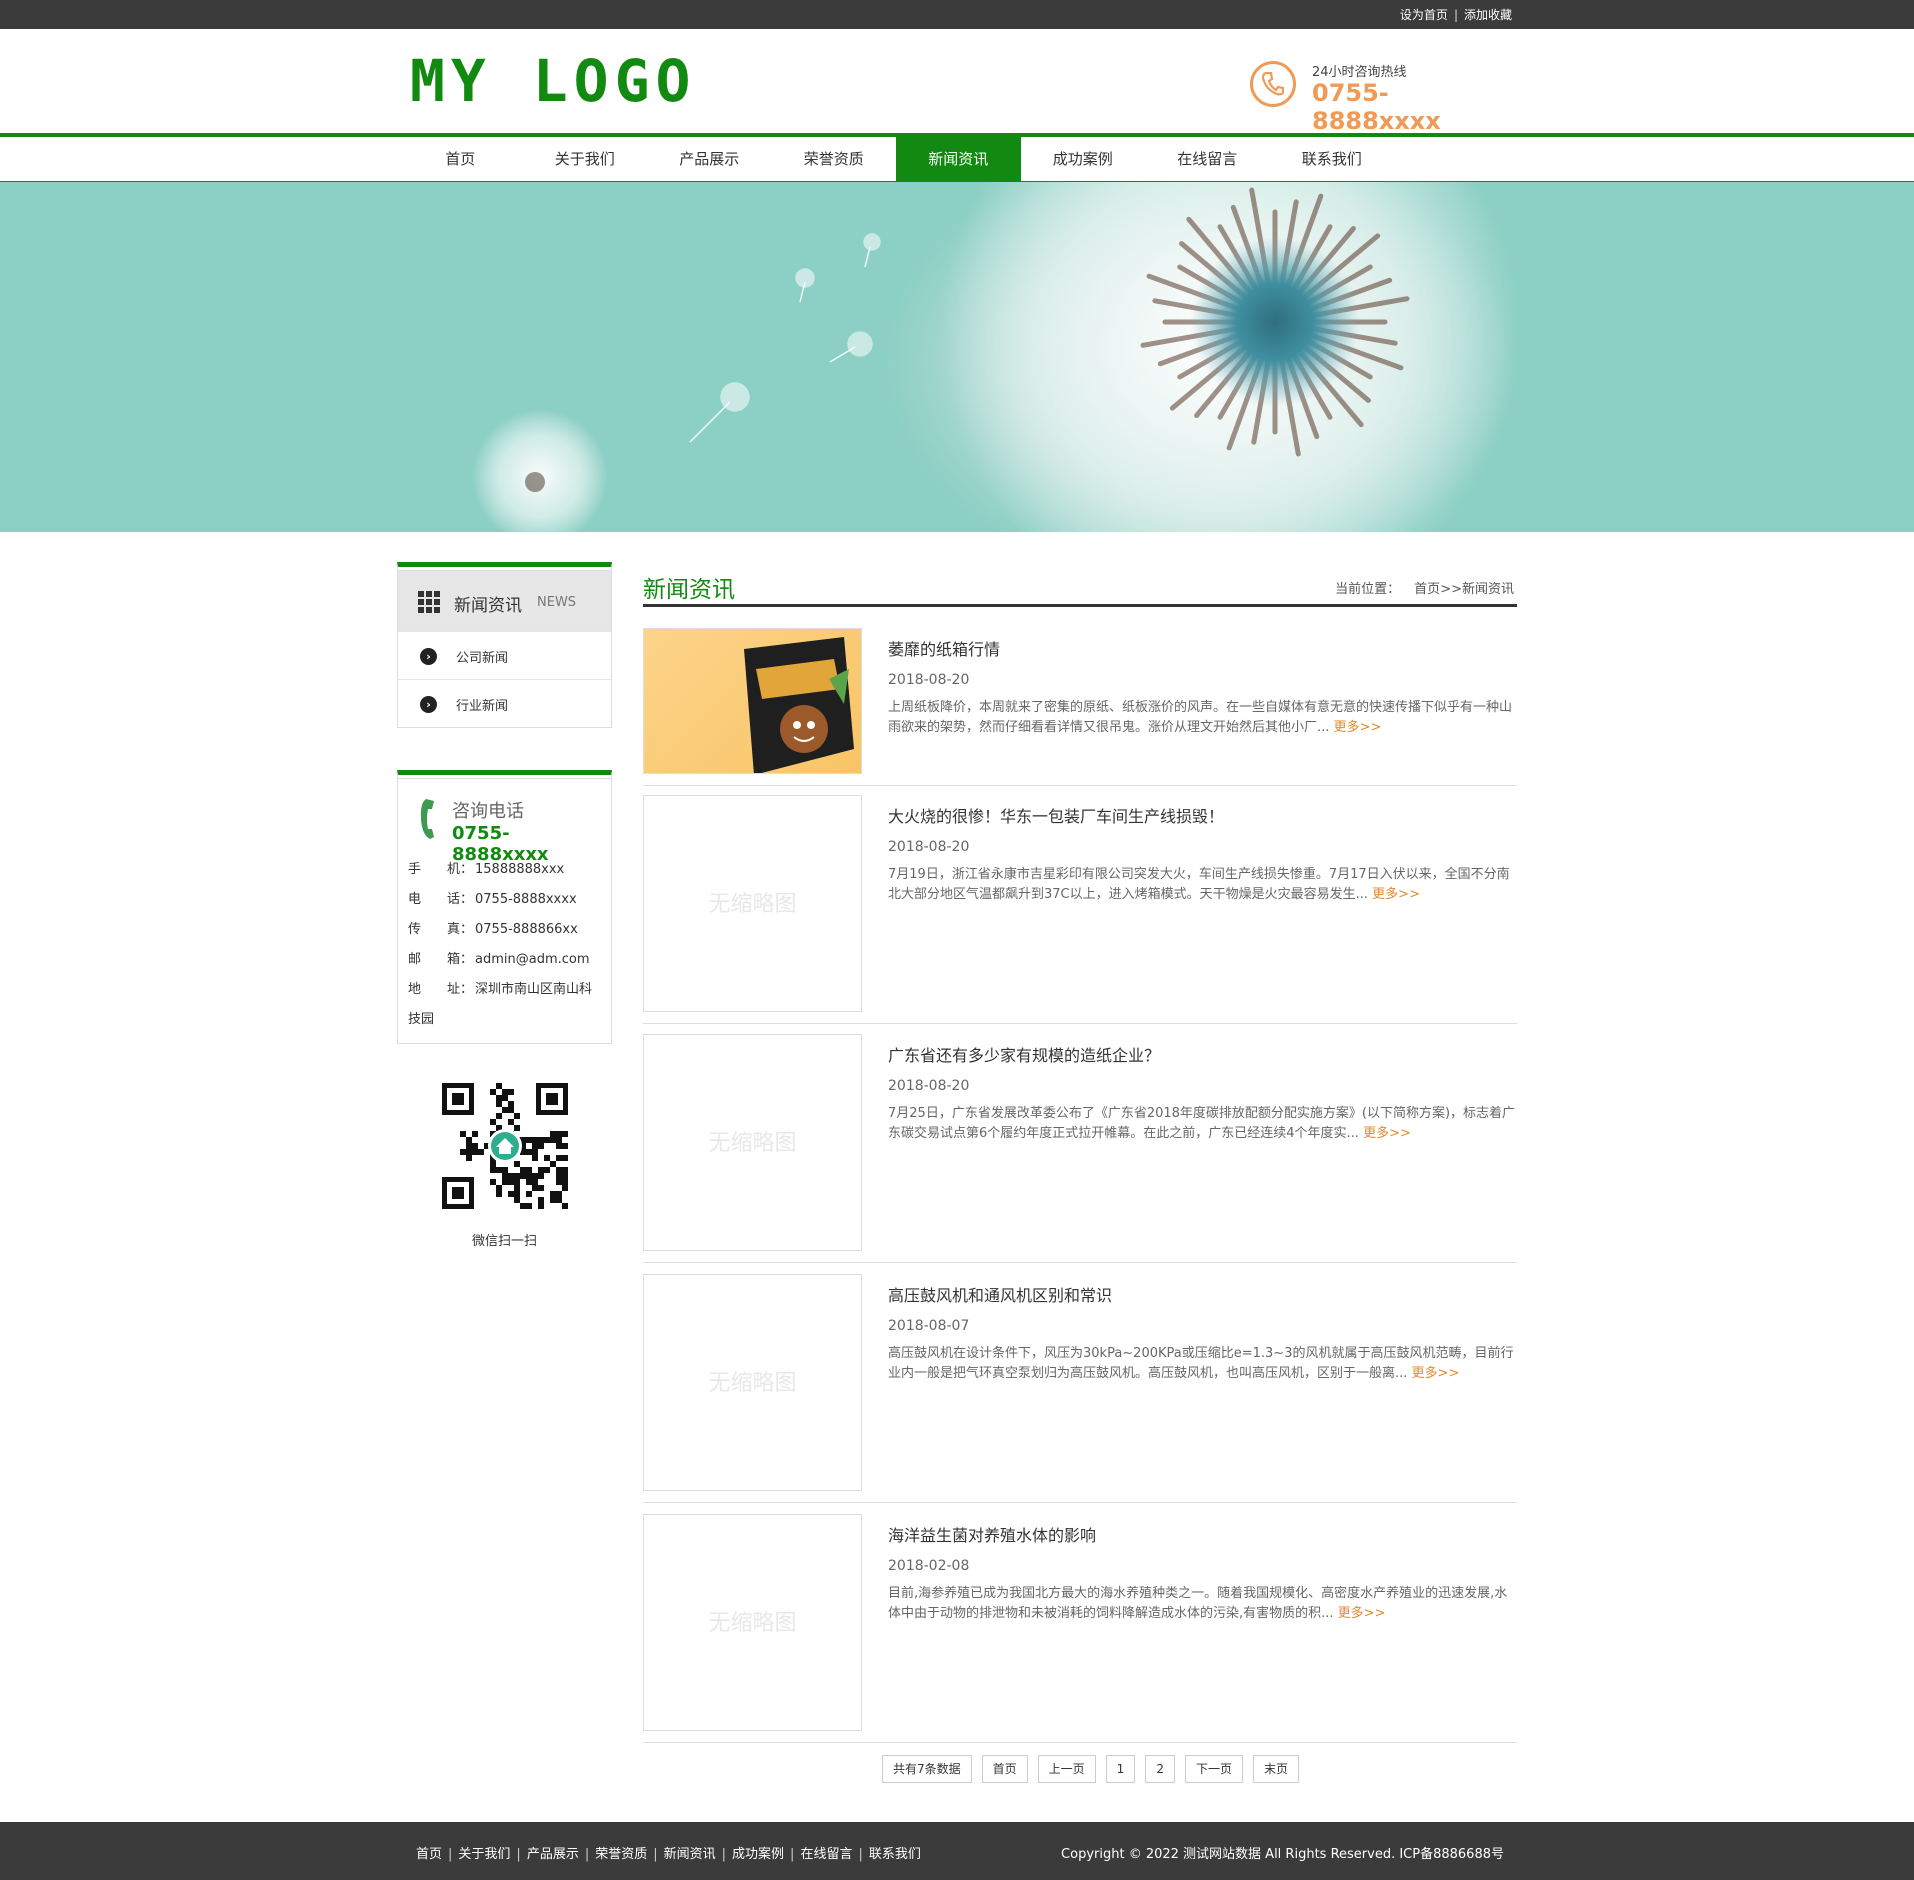 This screenshot has height=1880, width=1914. I want to click on breadcrumb-current: 新闻资讯, so click(1488, 589).